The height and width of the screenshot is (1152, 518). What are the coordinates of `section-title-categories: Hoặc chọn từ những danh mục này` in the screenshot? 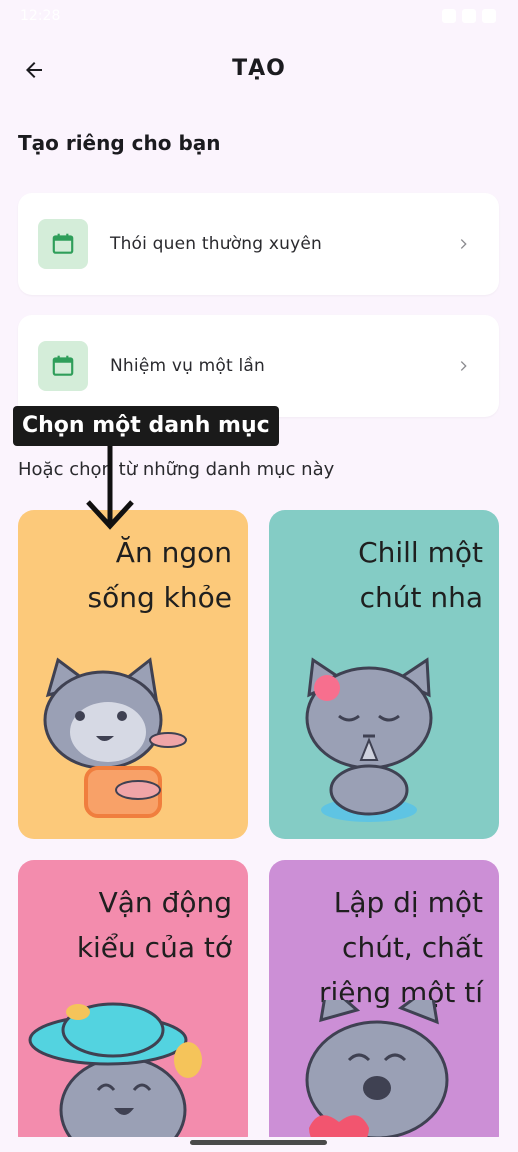 It's located at (176, 469).